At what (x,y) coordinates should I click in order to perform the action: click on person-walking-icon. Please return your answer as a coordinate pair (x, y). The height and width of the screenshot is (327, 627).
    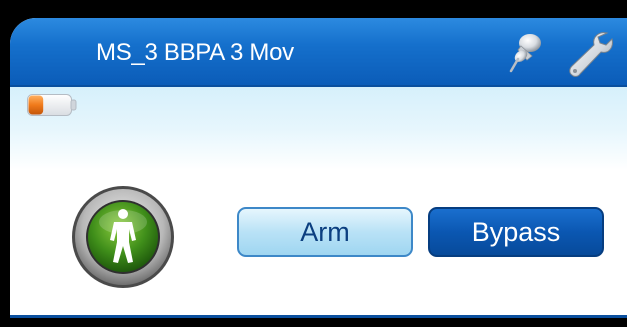
    Looking at the image, I should click on (123, 237).